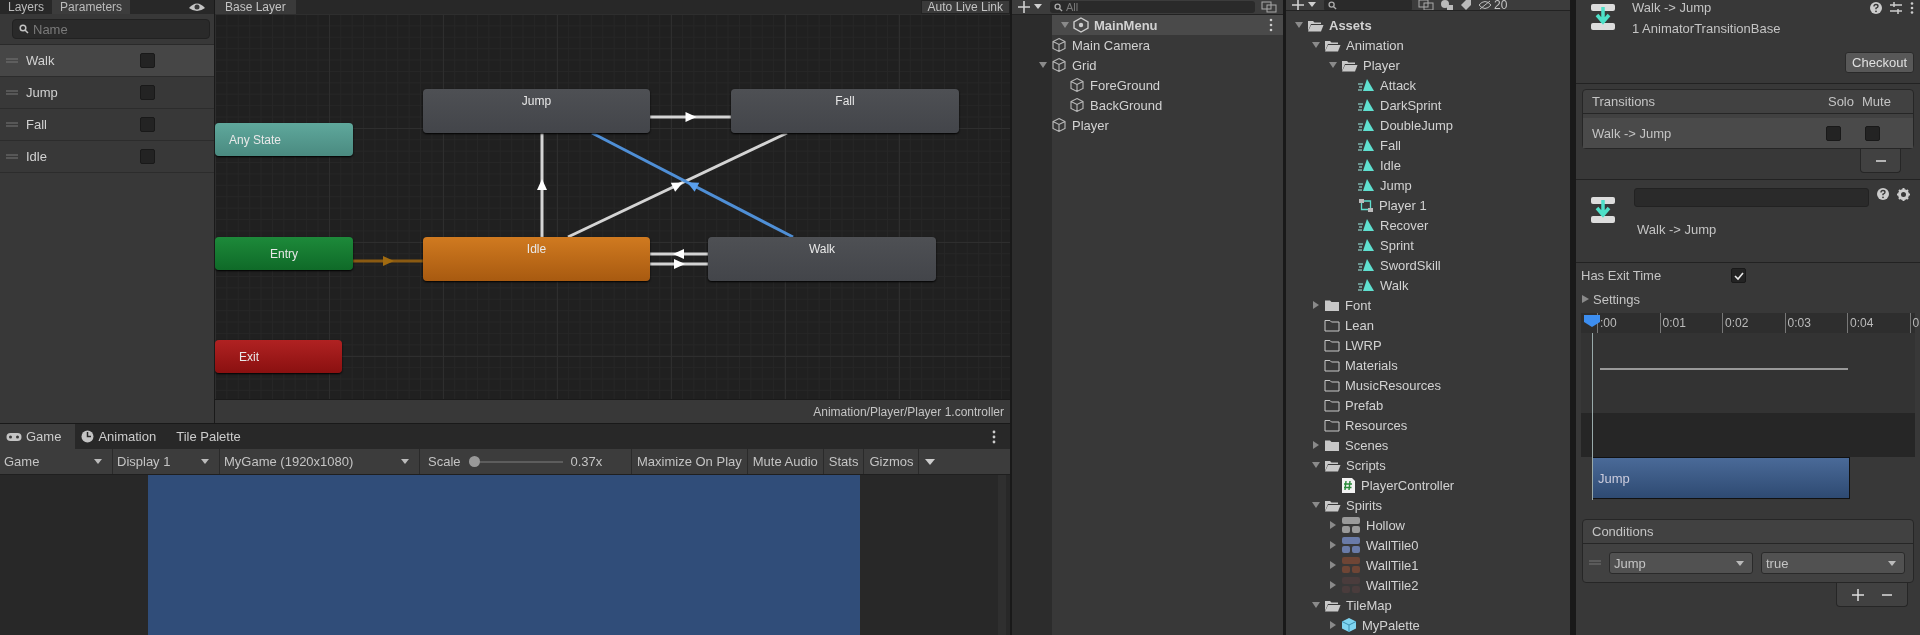  What do you see at coordinates (1147, 125) in the screenshot?
I see `hierarchy-item: Player` at bounding box center [1147, 125].